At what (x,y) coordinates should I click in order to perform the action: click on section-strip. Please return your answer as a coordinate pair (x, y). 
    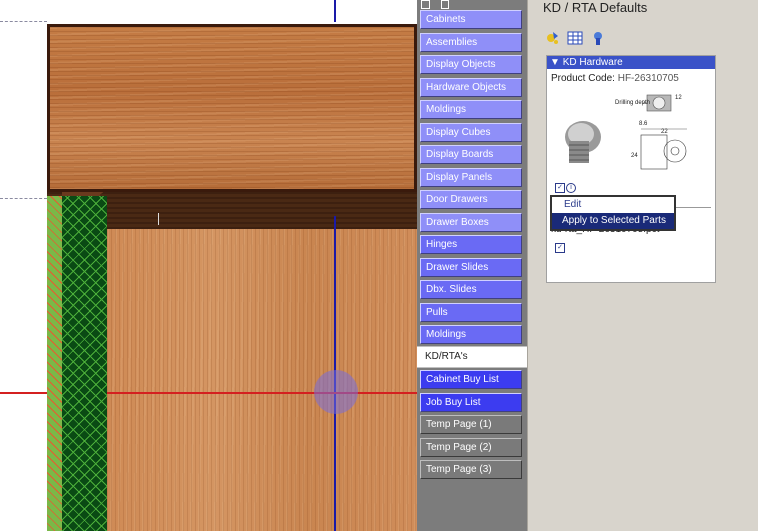
    Looking at the image, I should click on (54, 363).